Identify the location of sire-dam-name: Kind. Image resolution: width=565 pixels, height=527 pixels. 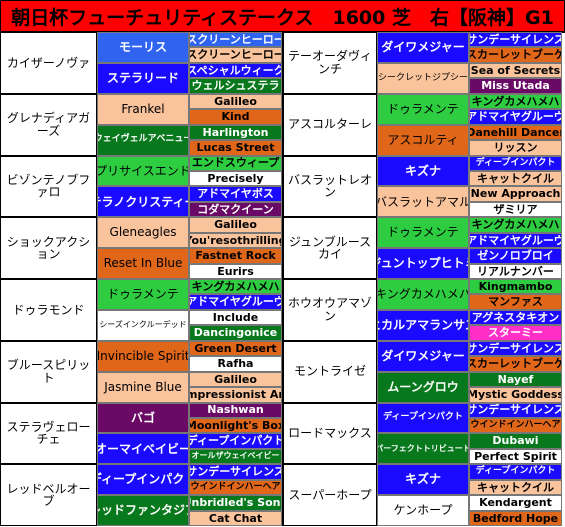
(235, 117).